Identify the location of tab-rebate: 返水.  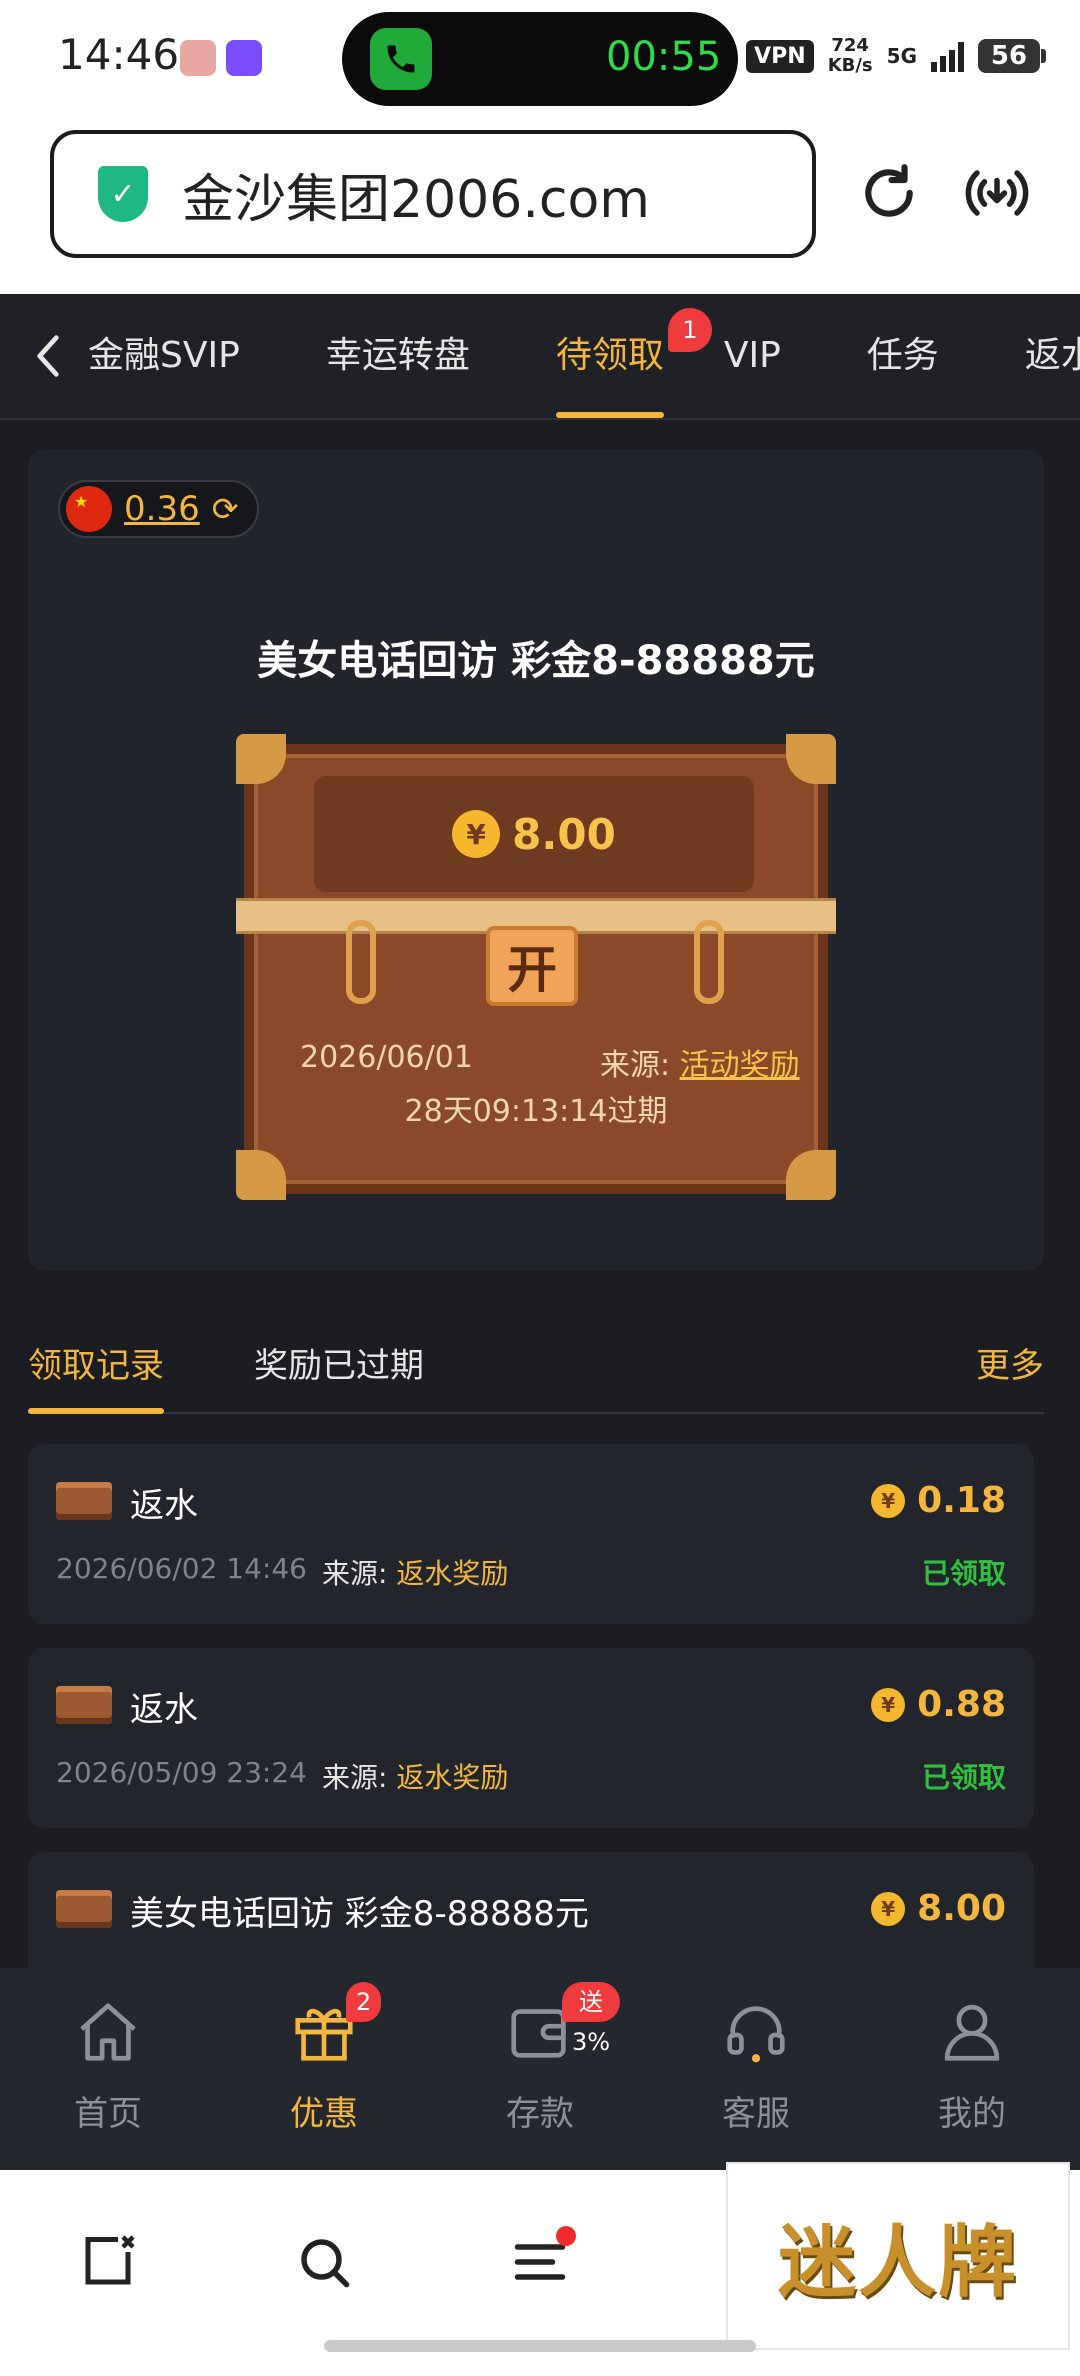
(1052, 356).